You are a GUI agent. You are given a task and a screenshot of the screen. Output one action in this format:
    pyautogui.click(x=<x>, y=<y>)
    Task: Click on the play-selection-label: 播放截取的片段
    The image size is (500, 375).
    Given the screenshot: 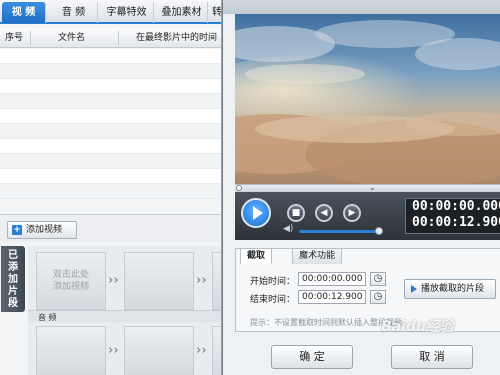 What is the action you would take?
    pyautogui.click(x=453, y=289)
    